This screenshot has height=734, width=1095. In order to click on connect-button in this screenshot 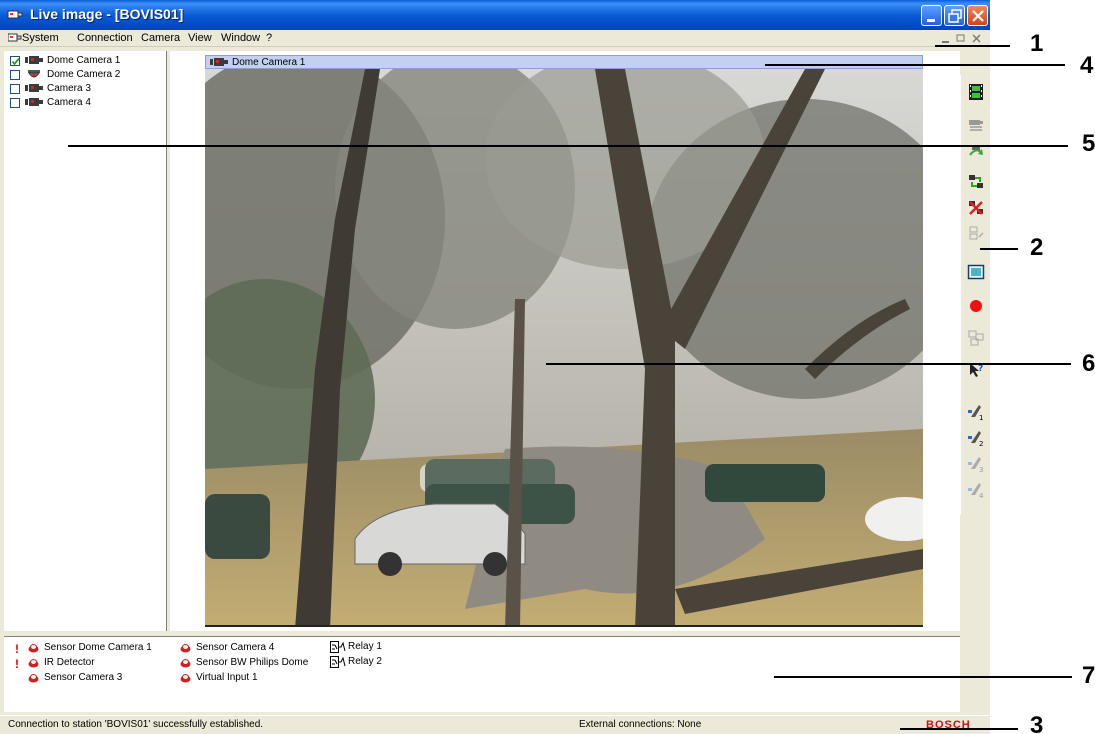, I will do `click(976, 182)`.